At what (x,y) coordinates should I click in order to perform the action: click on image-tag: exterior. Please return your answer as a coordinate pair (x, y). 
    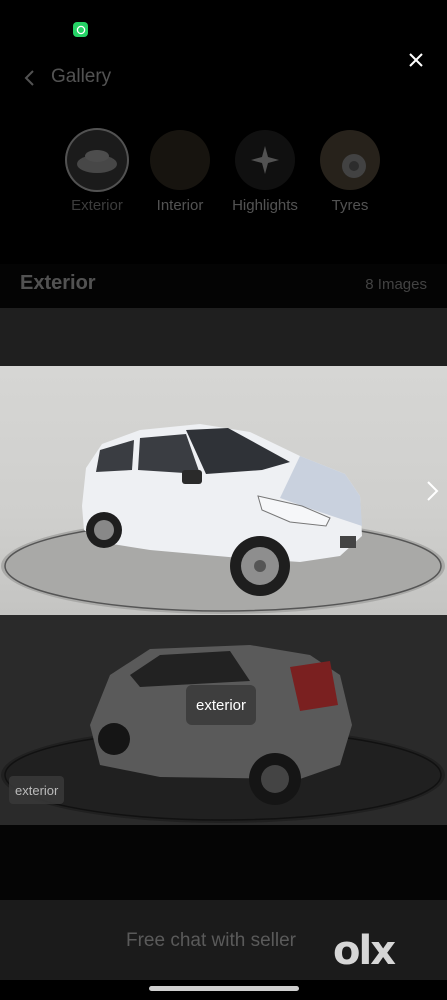
    Looking at the image, I should click on (37, 790).